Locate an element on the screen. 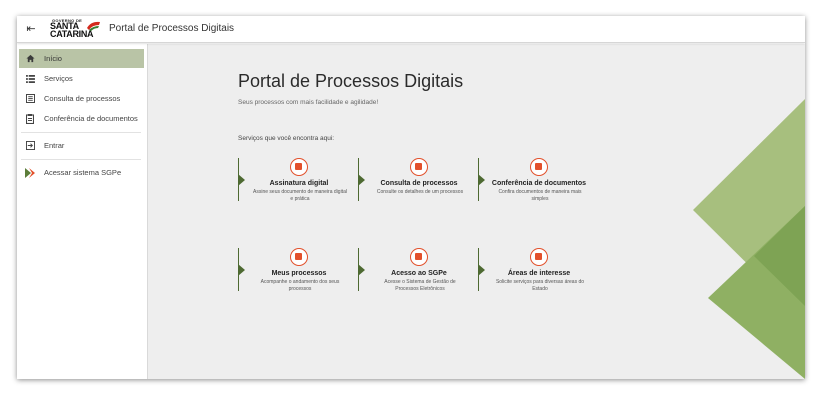 This screenshot has height=396, width=822. folder-icon is located at coordinates (299, 257).